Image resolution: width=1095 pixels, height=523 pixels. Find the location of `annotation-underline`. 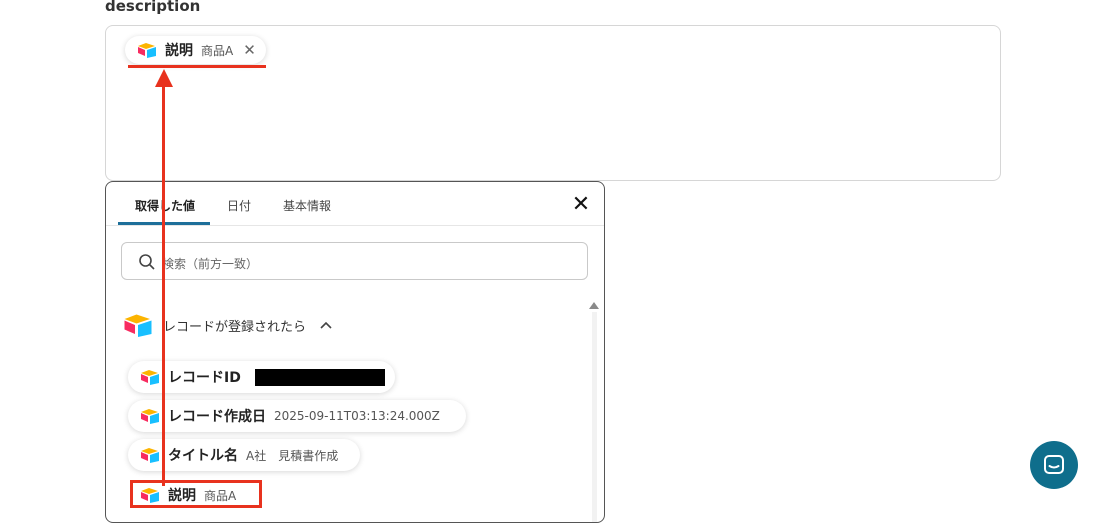

annotation-underline is located at coordinates (197, 66).